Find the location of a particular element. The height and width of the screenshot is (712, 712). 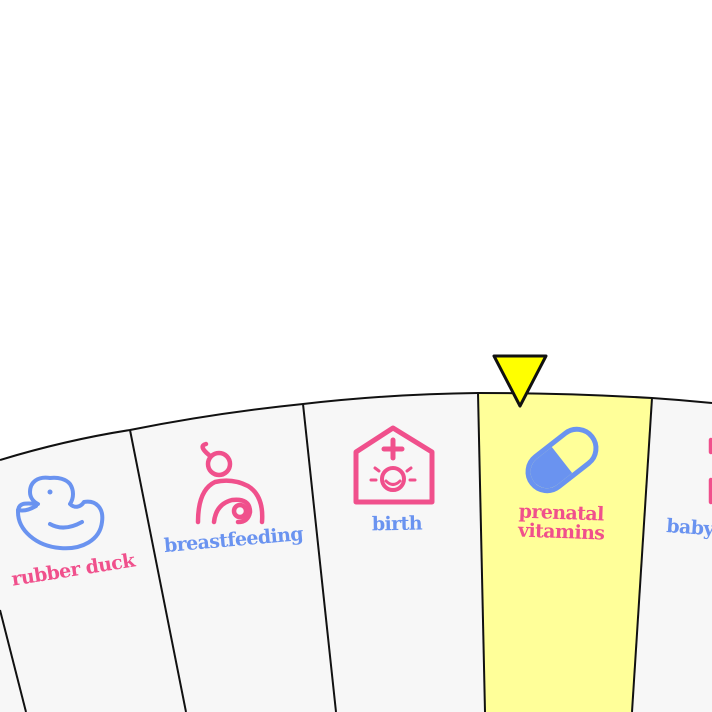

segment-label: baby is located at coordinates (689, 527).